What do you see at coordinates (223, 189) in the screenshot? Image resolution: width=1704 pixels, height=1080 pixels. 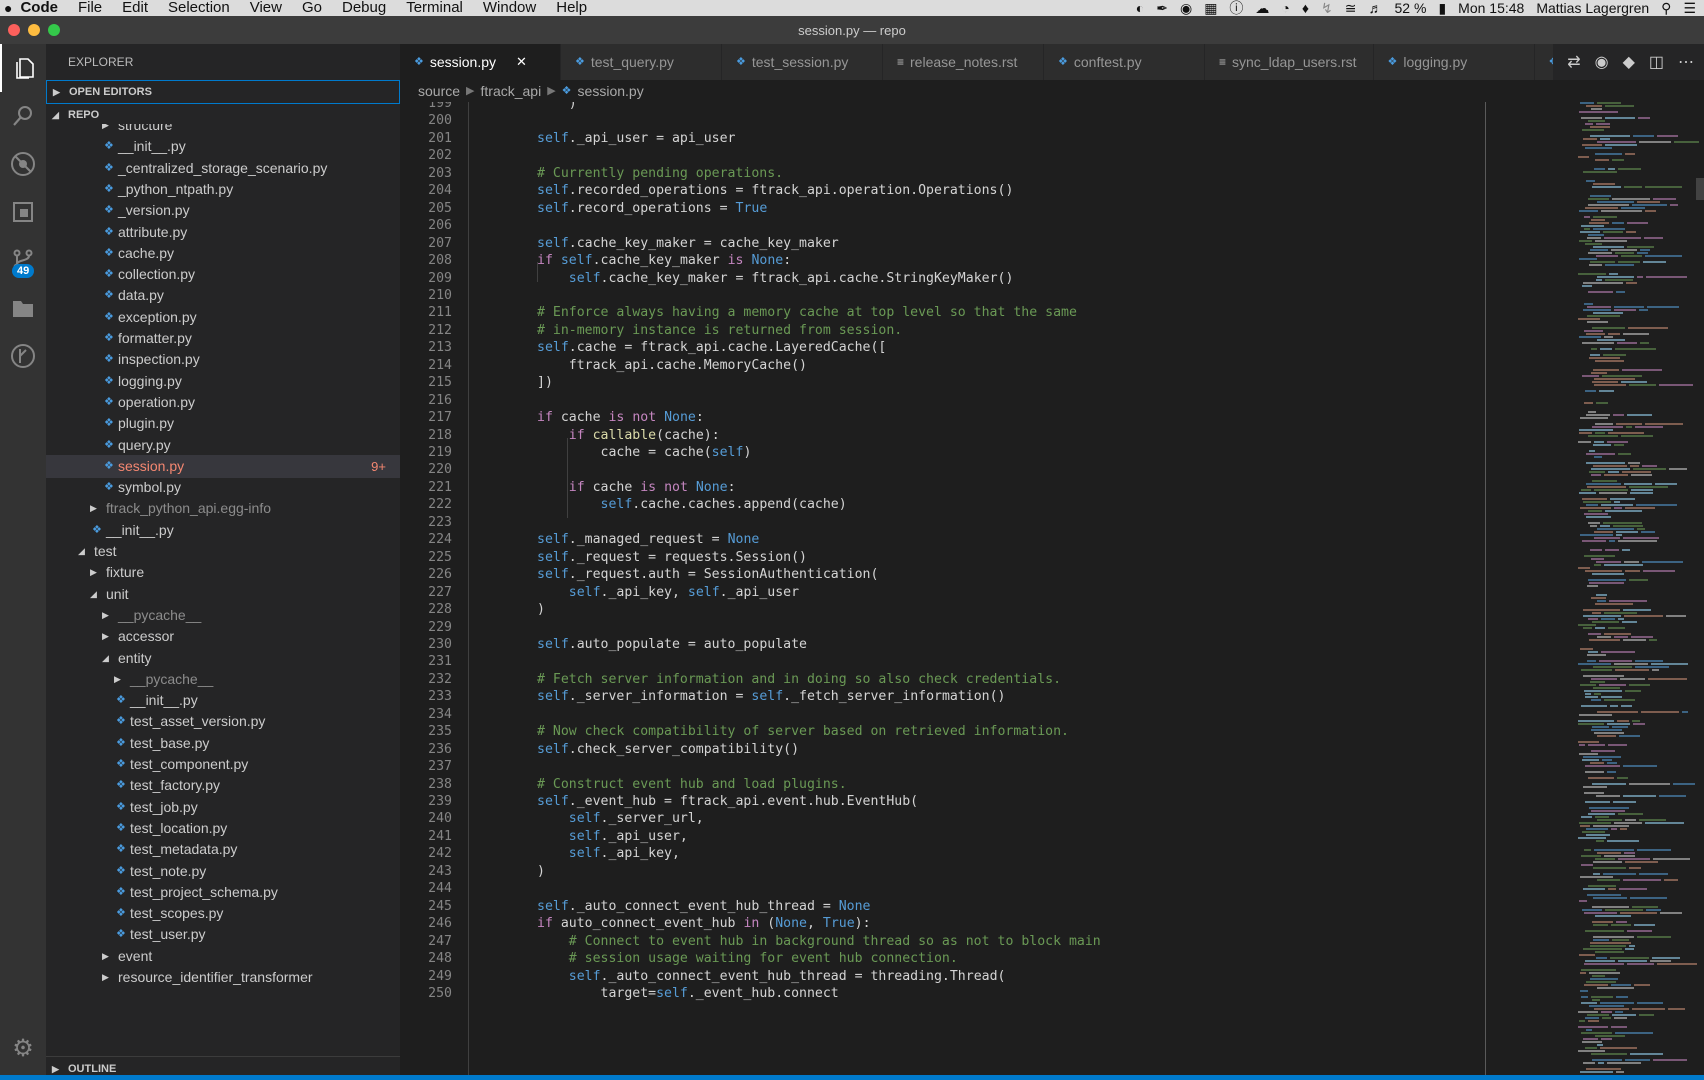 I see `file-item: ❖ _python_ntpath.py` at bounding box center [223, 189].